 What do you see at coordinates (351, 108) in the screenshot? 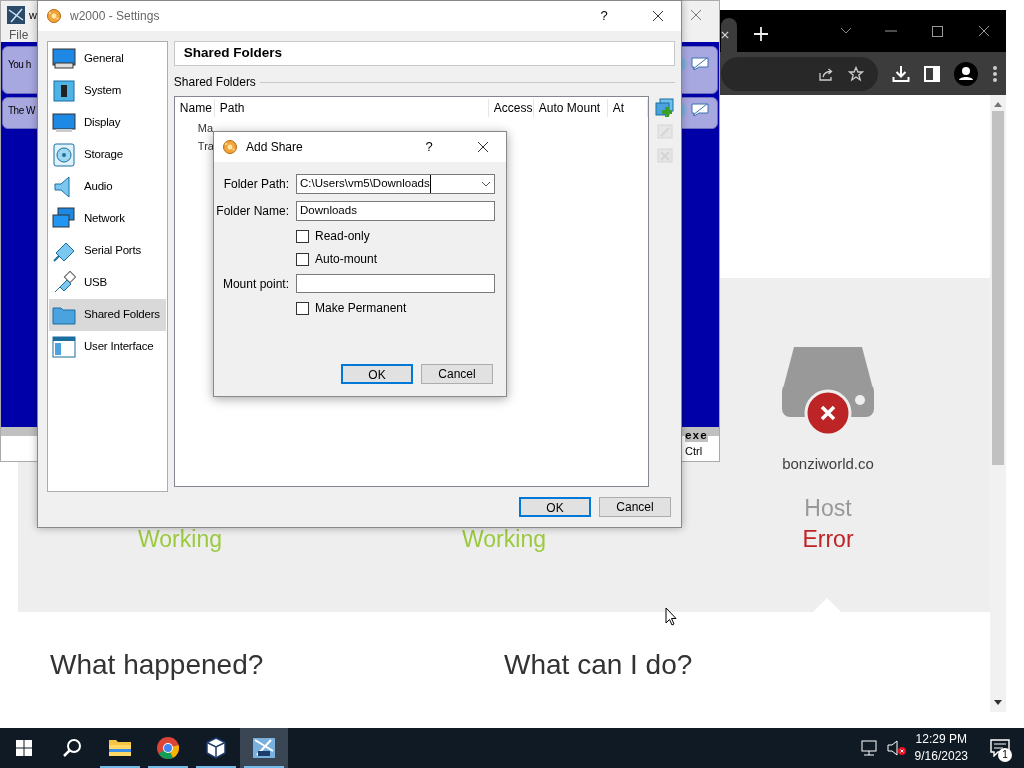
I see `column-header: Path` at bounding box center [351, 108].